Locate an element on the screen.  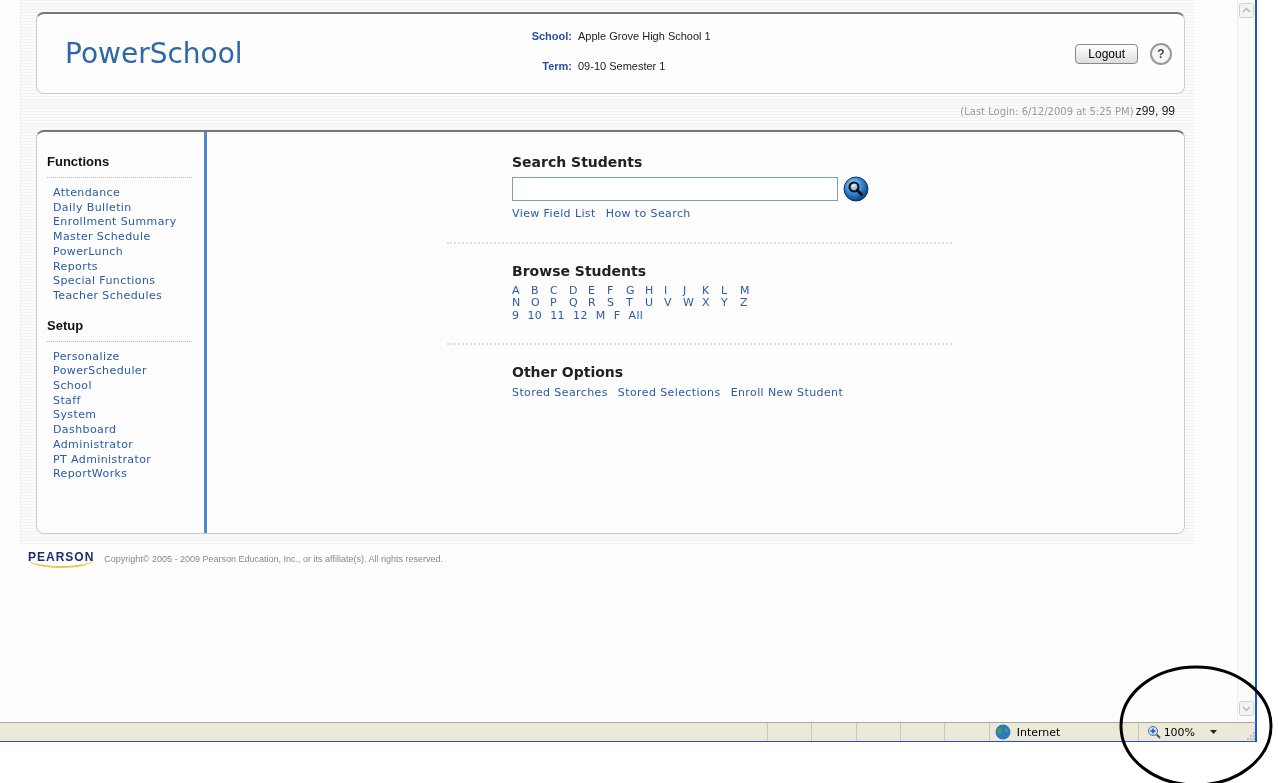
school-label: School: is located at coordinates (551, 35).